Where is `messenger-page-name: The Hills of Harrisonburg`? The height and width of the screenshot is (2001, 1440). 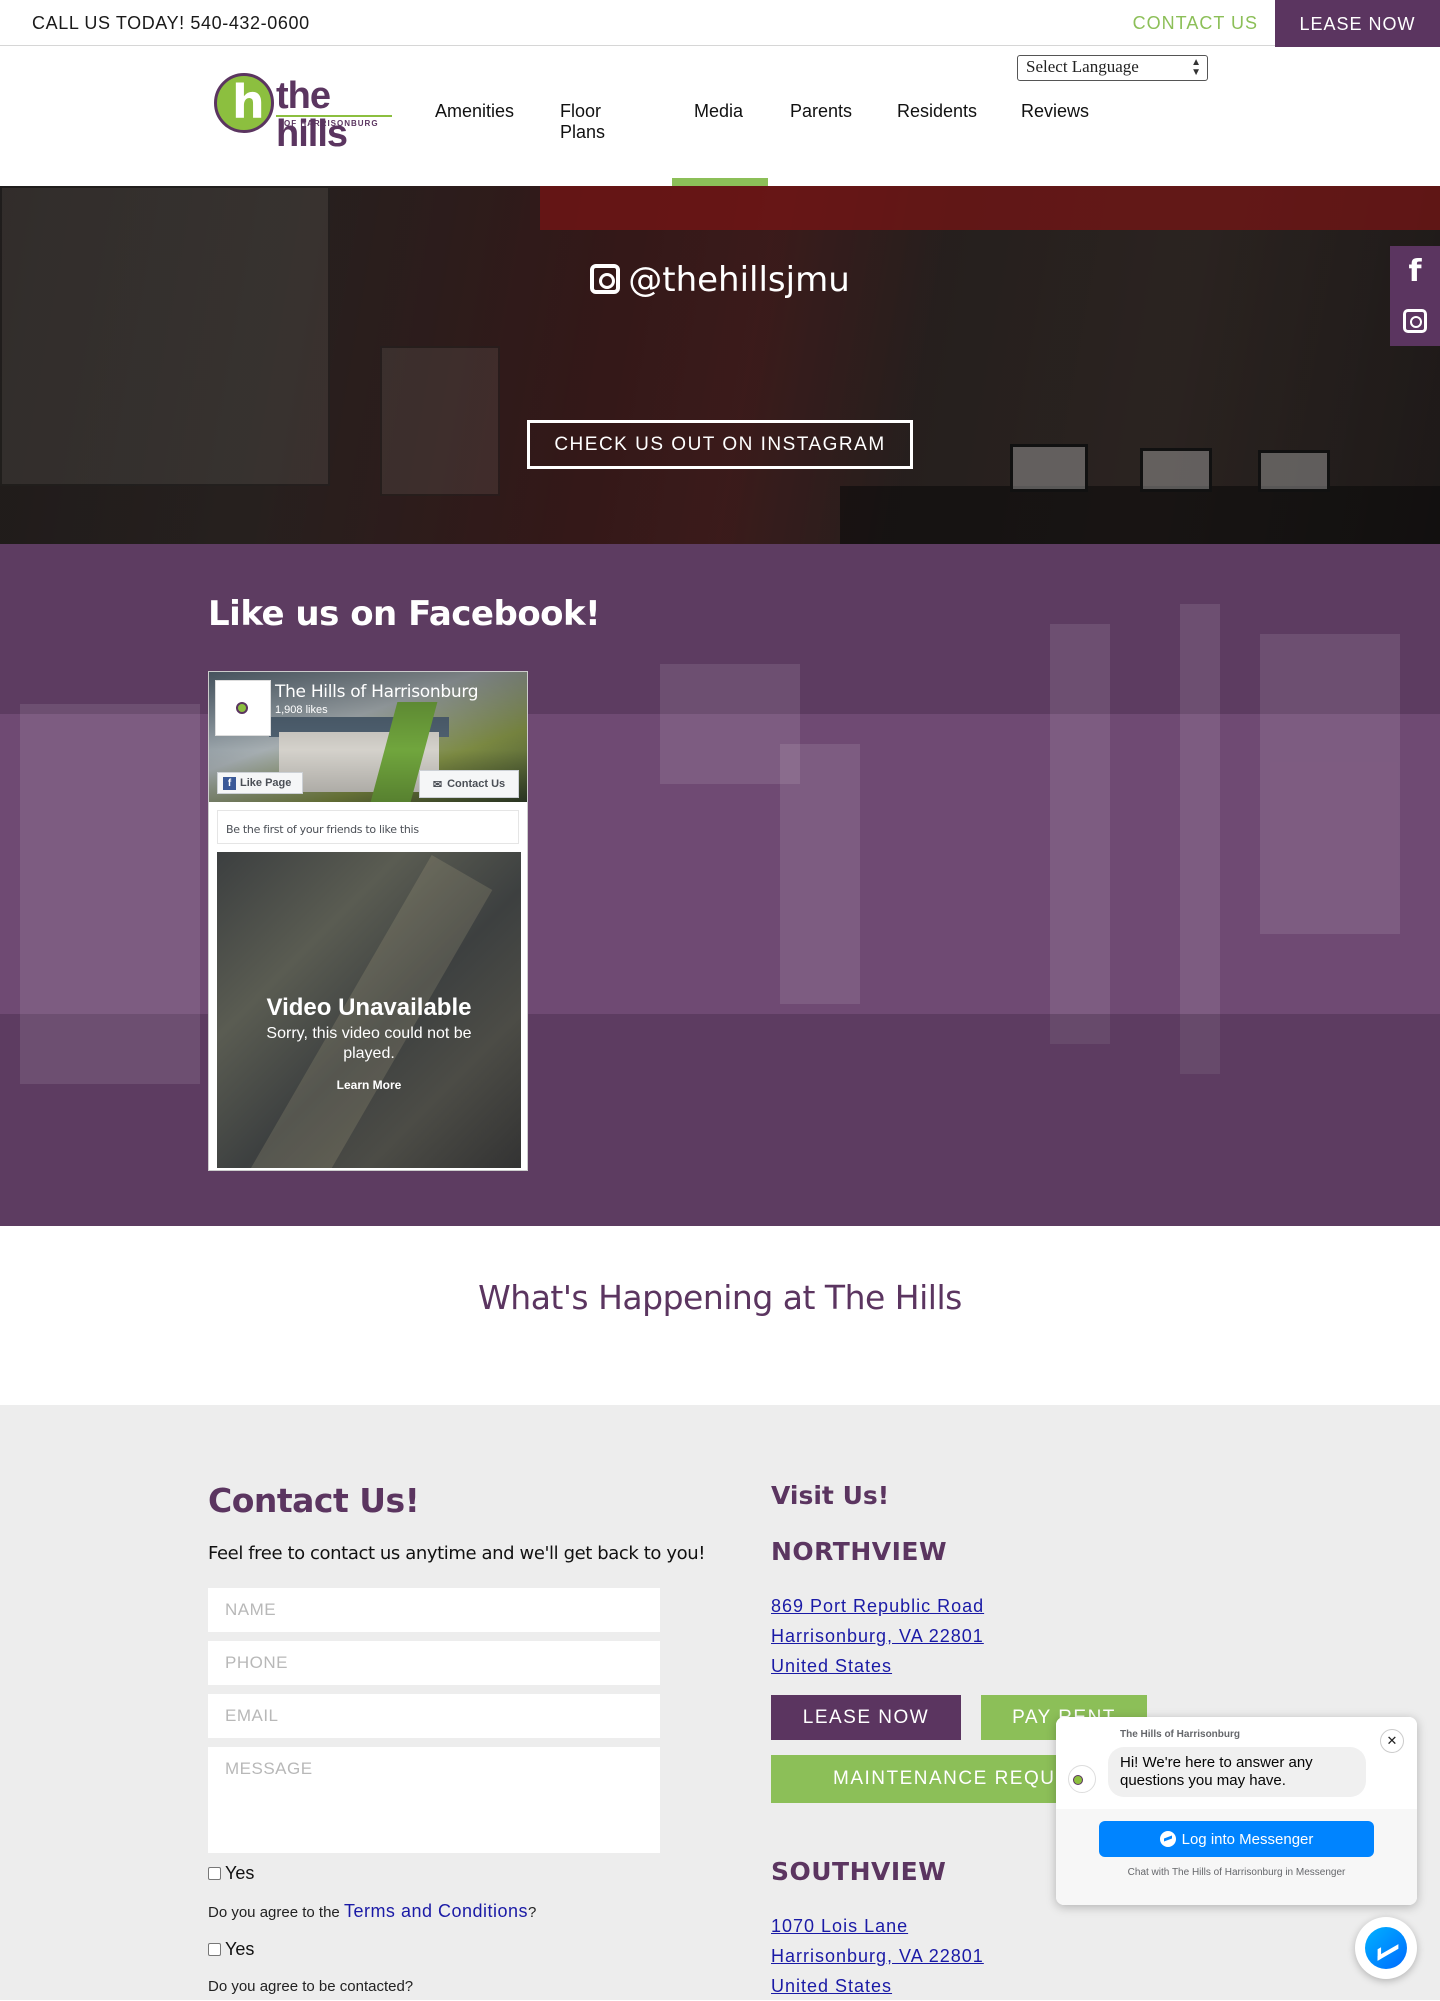
messenger-page-name: The Hills of Harrisonburg is located at coordinates (1180, 1734).